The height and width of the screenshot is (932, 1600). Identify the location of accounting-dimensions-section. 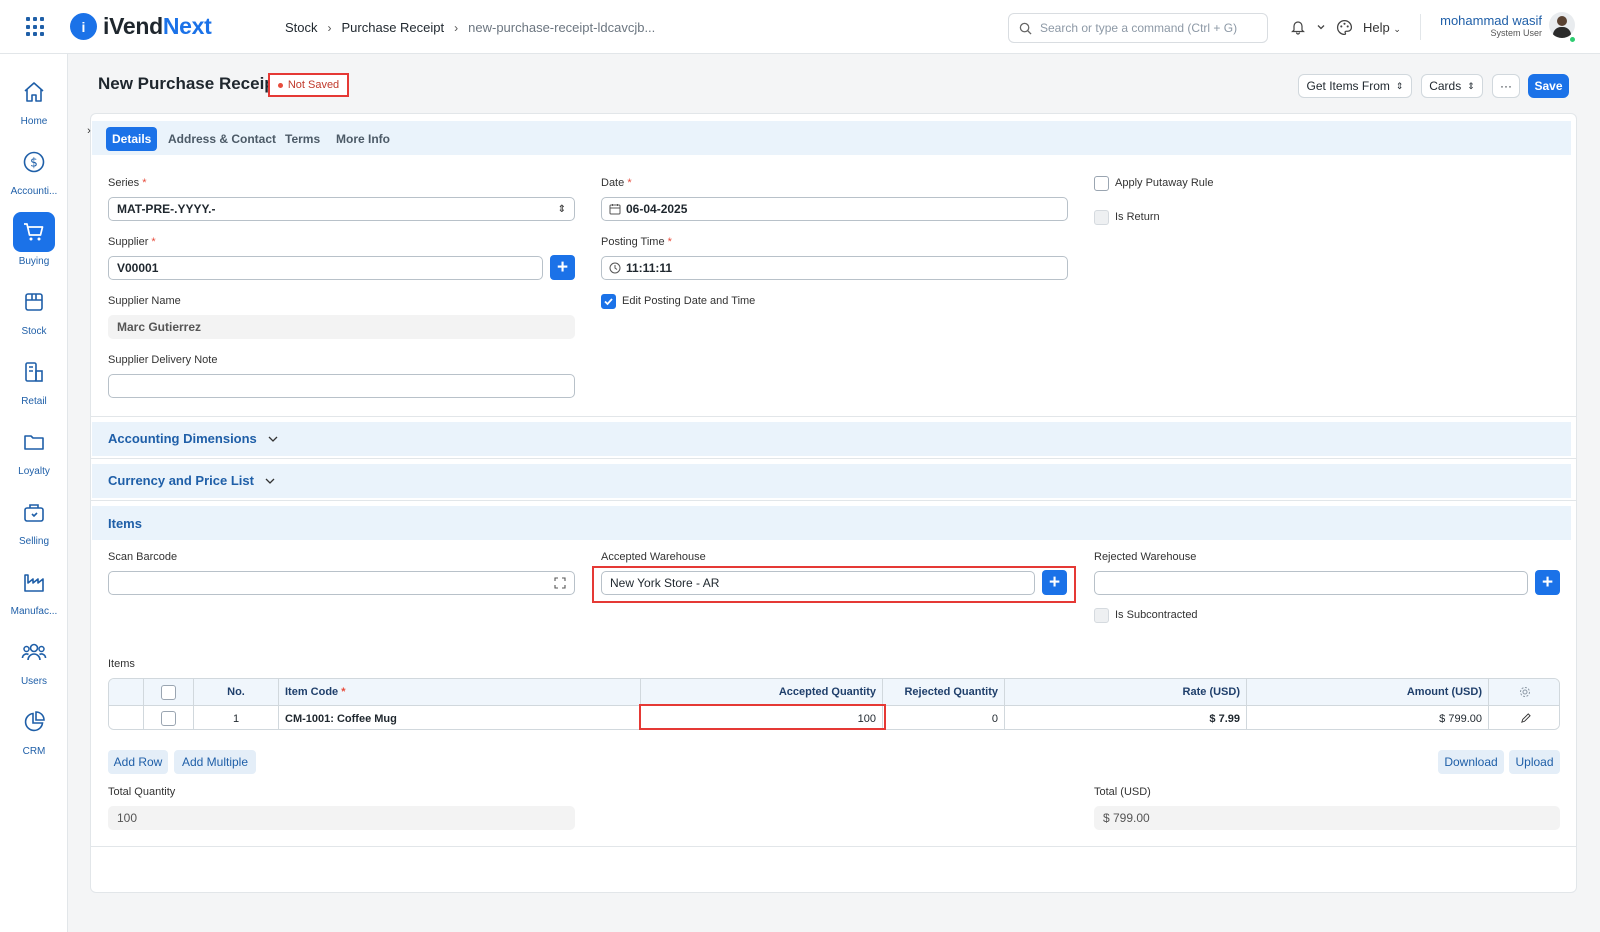
(831, 439).